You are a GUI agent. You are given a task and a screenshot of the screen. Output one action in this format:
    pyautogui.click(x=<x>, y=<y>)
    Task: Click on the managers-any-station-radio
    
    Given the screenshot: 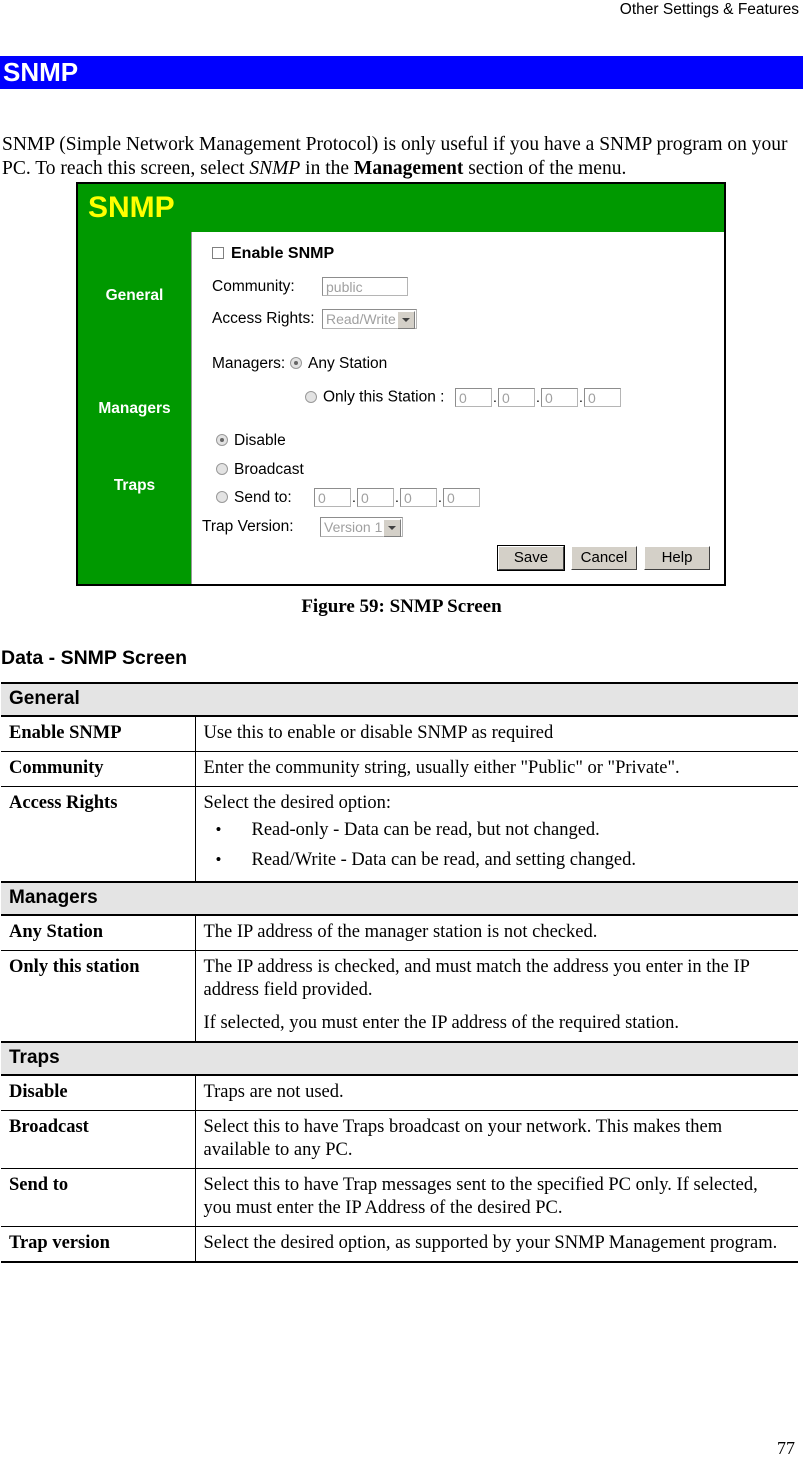 What is the action you would take?
    pyautogui.click(x=296, y=363)
    